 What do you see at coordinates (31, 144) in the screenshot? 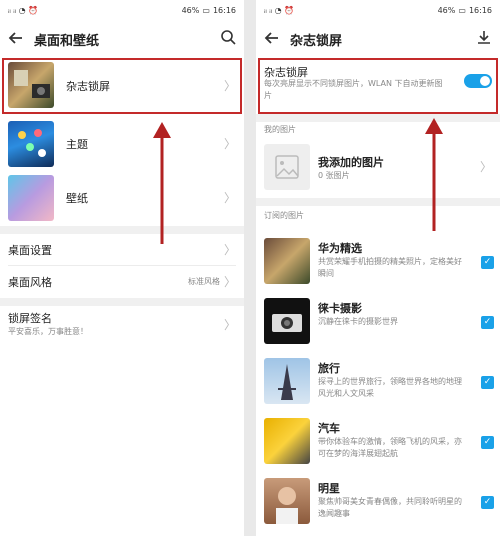
I see `theme-thumbnail` at bounding box center [31, 144].